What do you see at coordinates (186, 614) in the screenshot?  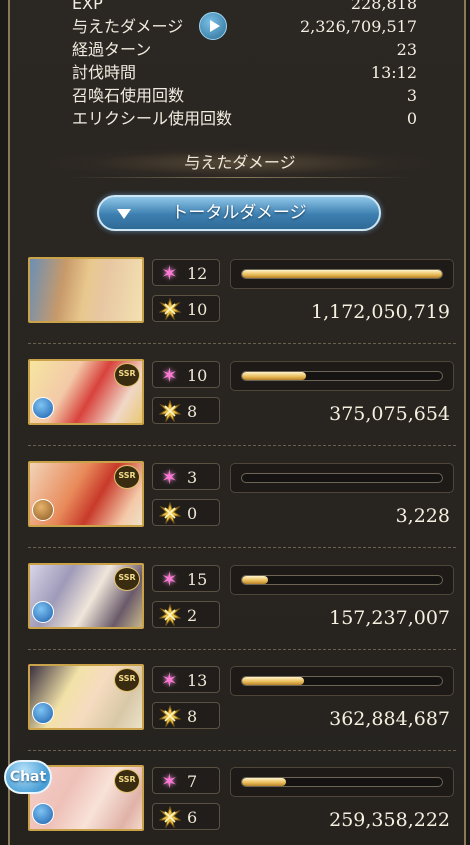 I see `attack-count-box: 2` at bounding box center [186, 614].